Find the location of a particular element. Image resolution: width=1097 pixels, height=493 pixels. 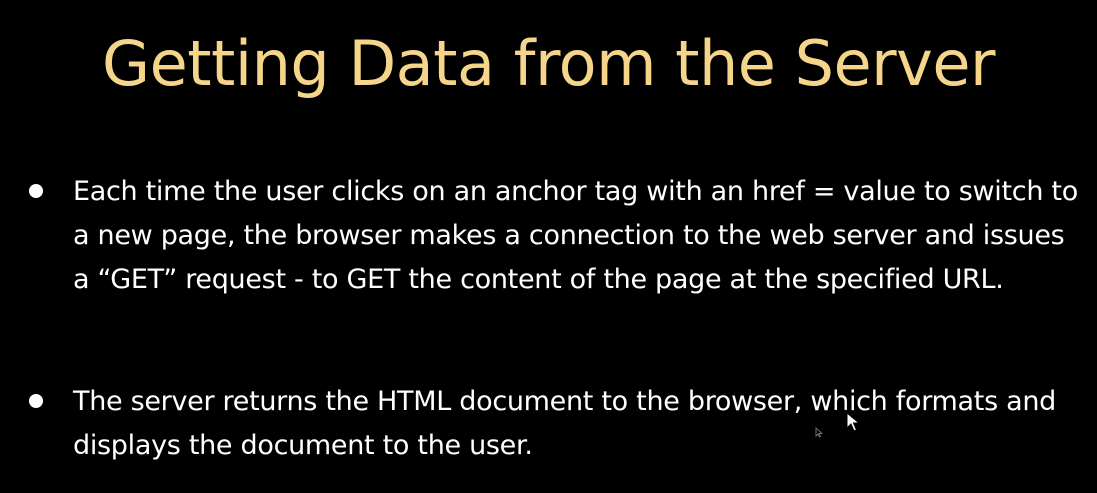

mouse-pointer-shadow-icon is located at coordinates (819, 432).